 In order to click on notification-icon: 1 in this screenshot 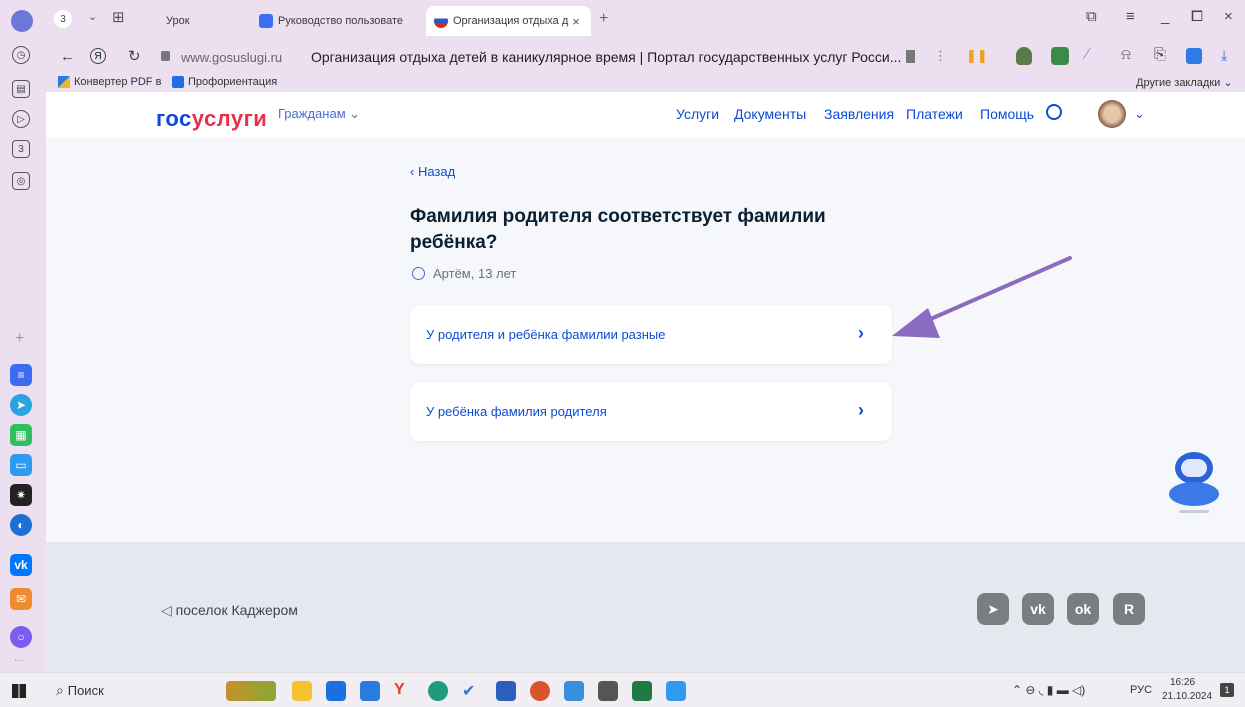, I will do `click(1227, 690)`.